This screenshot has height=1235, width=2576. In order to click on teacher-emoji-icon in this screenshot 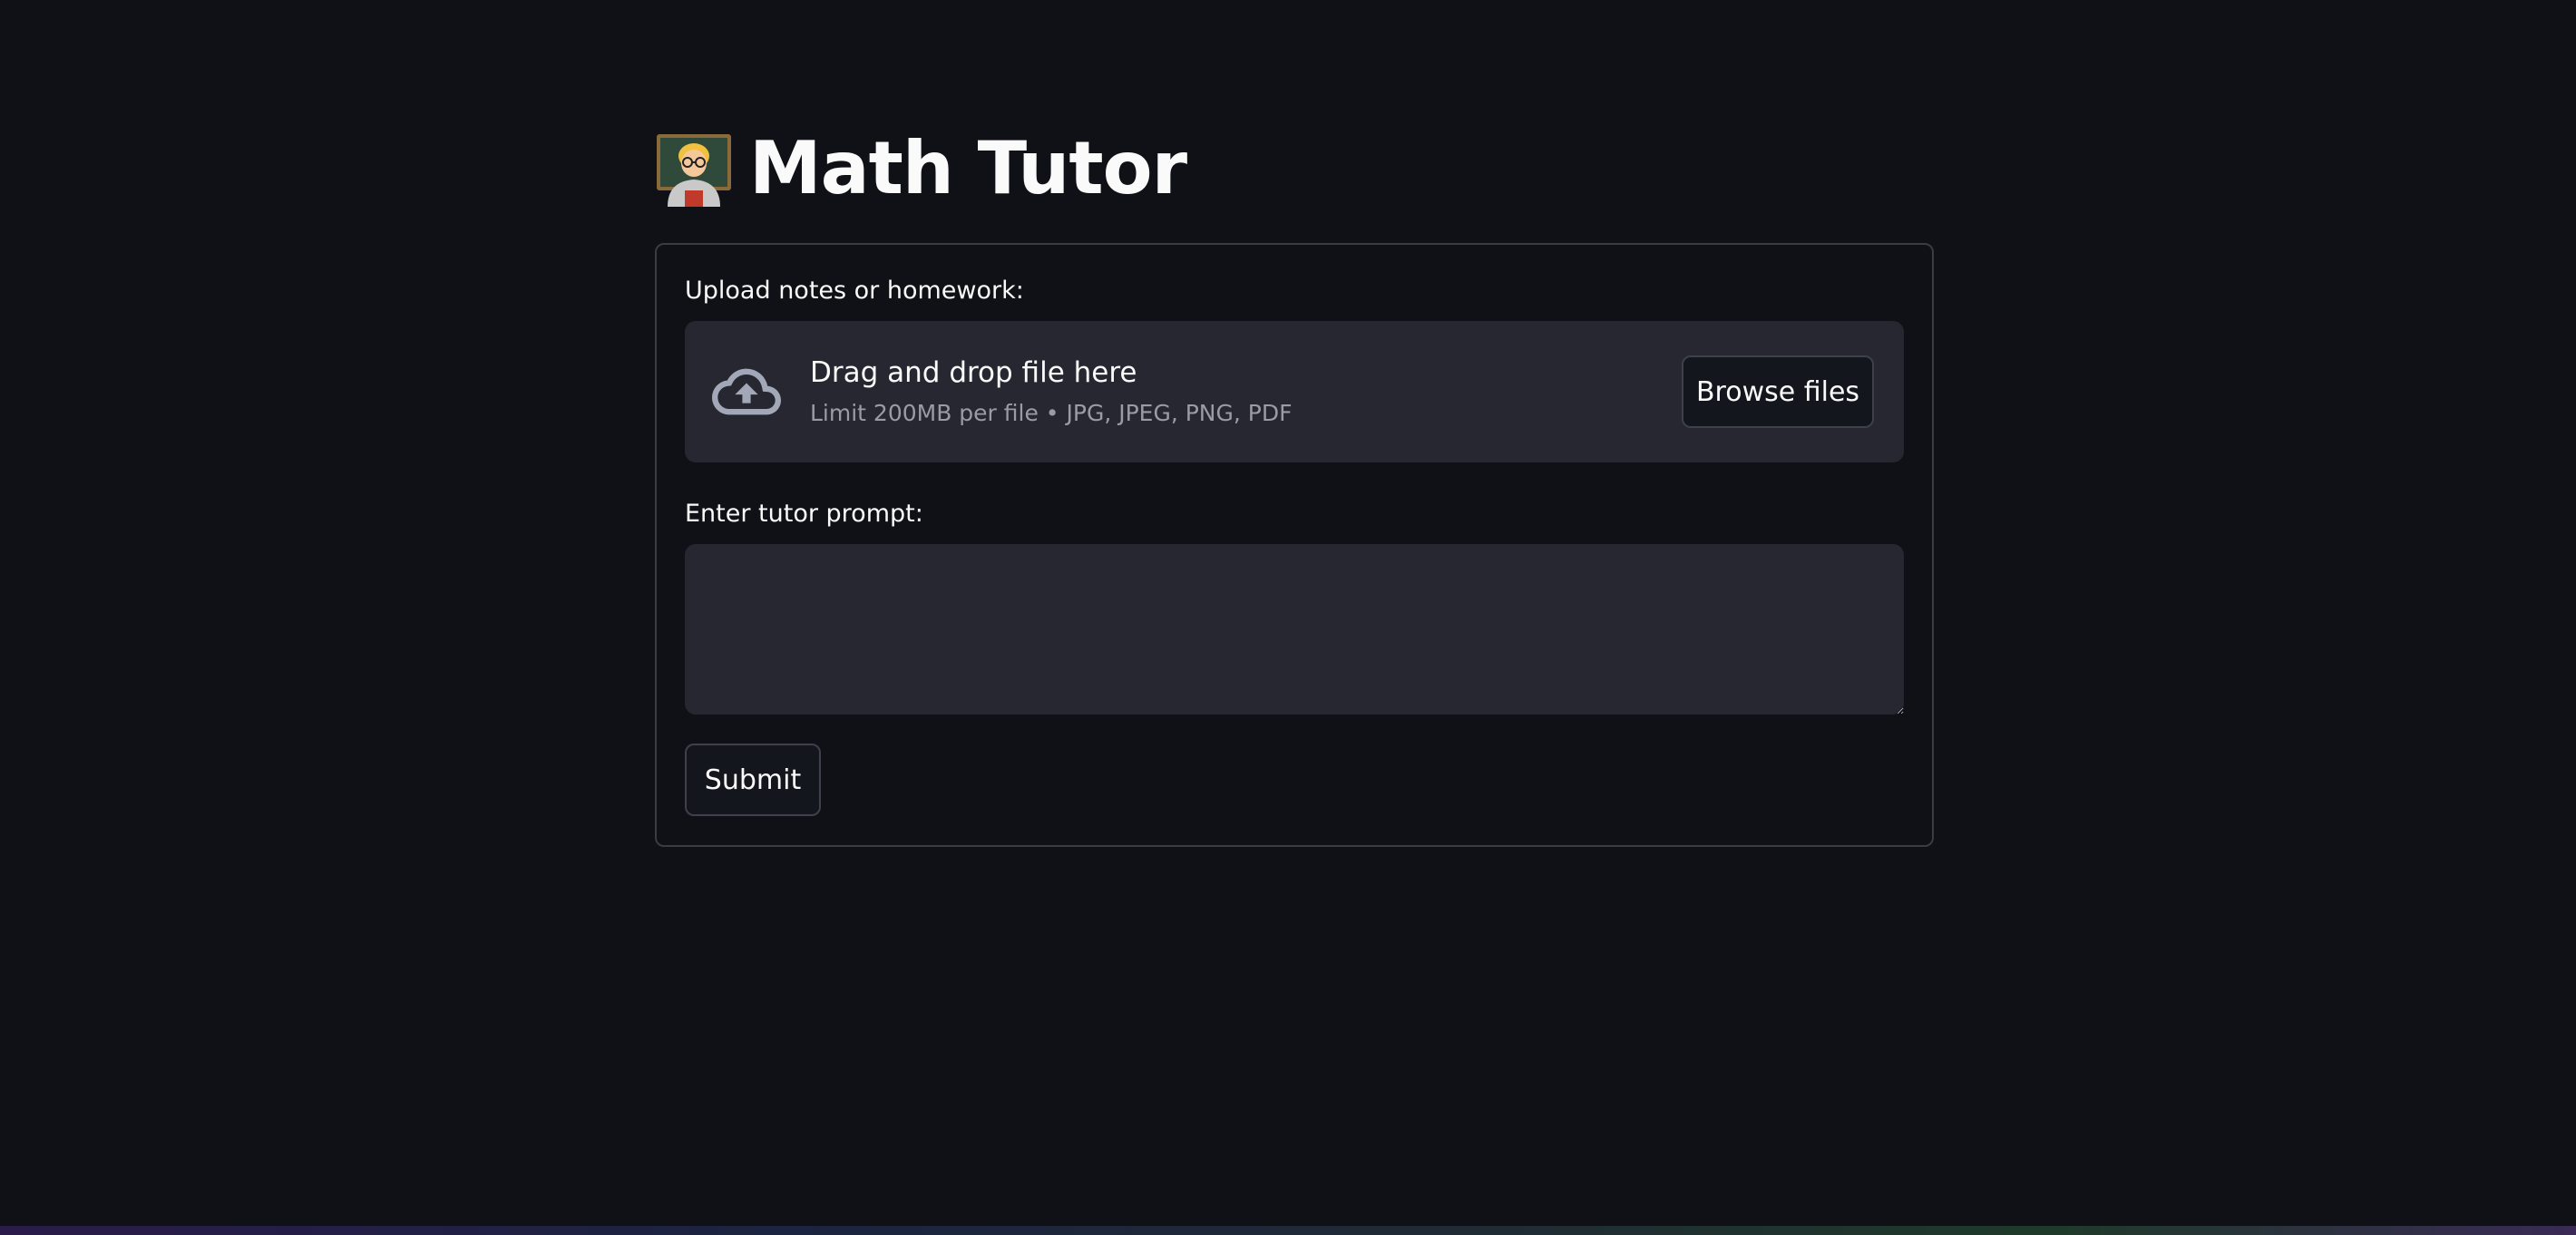, I will do `click(694, 170)`.